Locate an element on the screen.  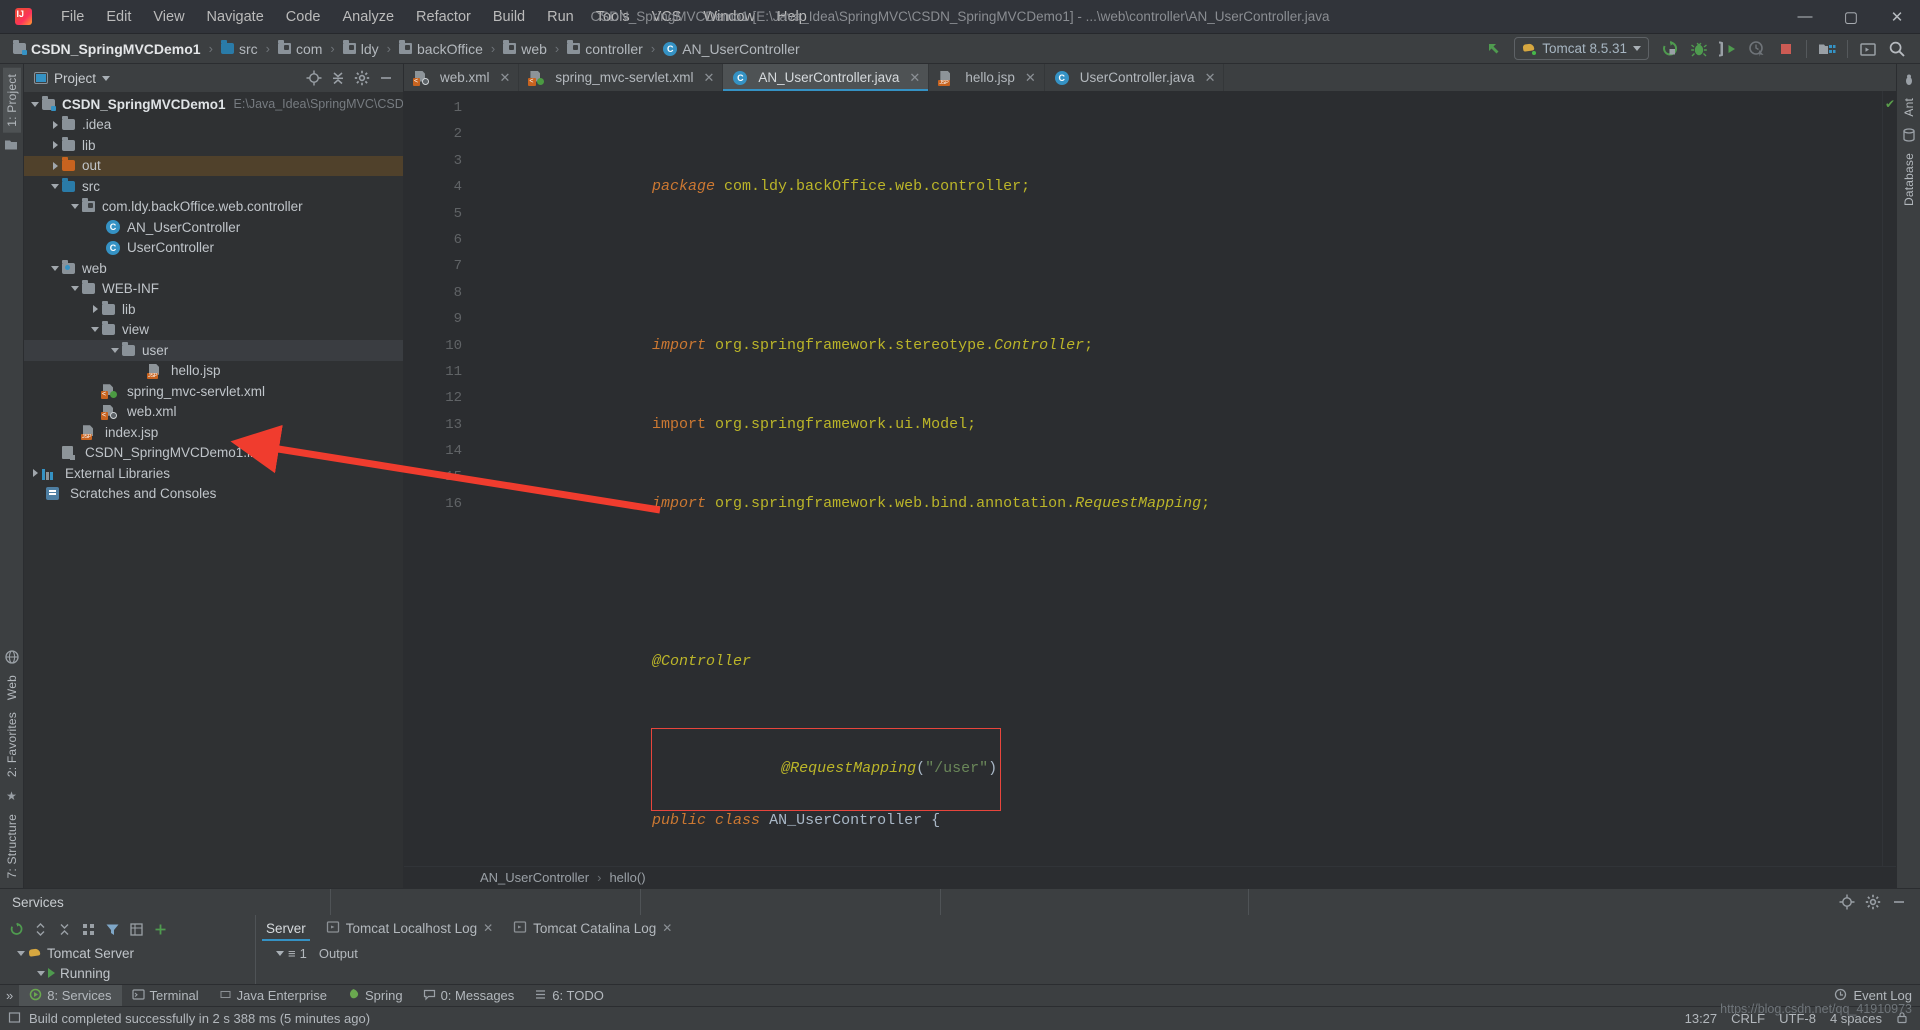
breadcrumb-class: C AN_UserController is located at coordinates (731, 49).